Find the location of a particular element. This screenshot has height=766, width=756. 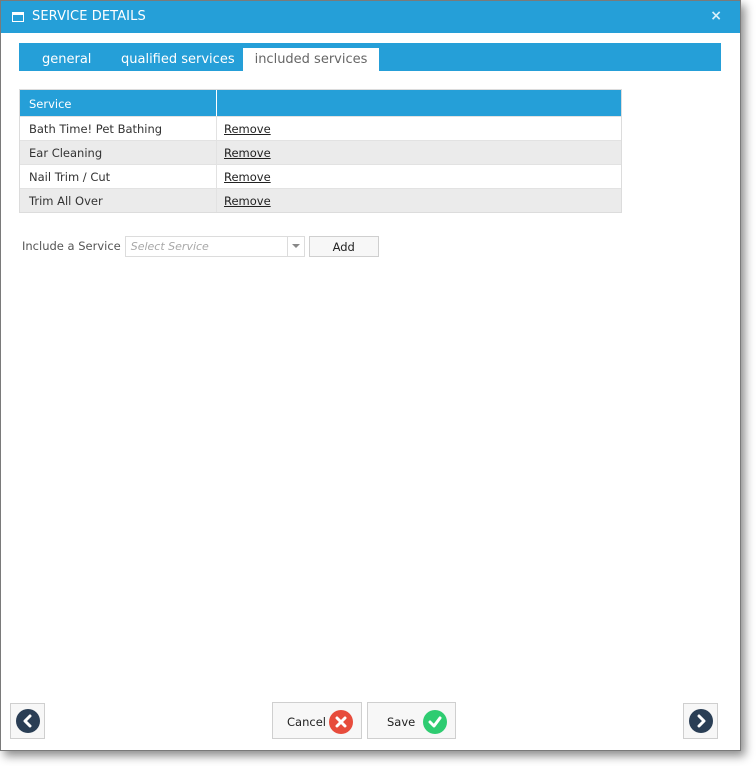

service-select-placeholder: Select Service is located at coordinates (169, 246).